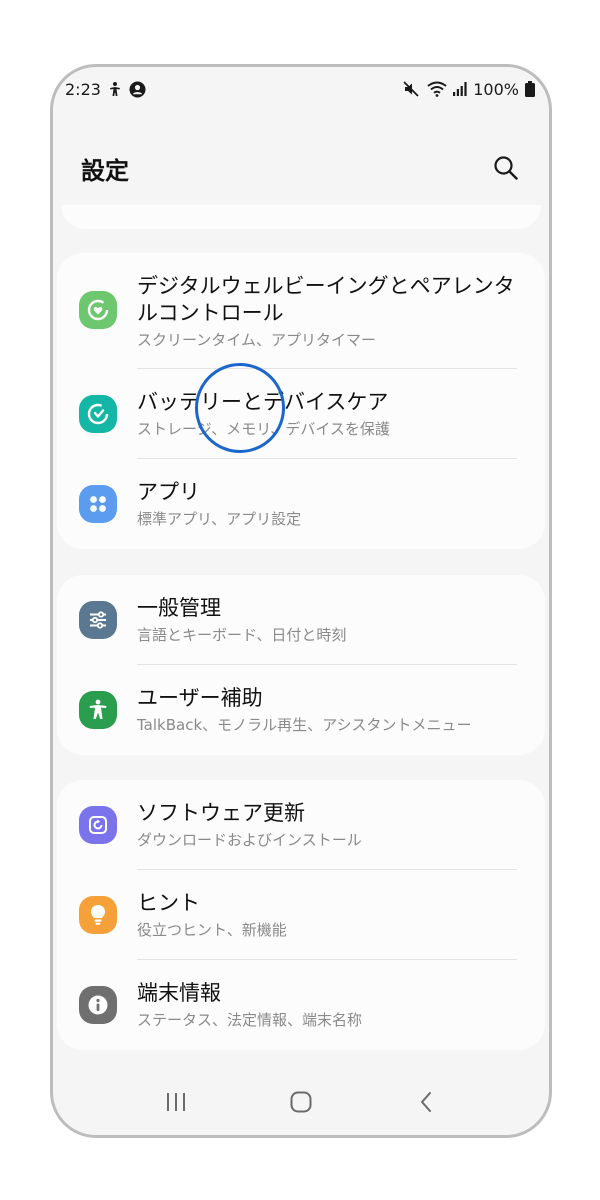 The height and width of the screenshot is (1200, 600). What do you see at coordinates (328, 504) in the screenshot?
I see `list-item-text: アプリ 標準アプリ、アプリ設定` at bounding box center [328, 504].